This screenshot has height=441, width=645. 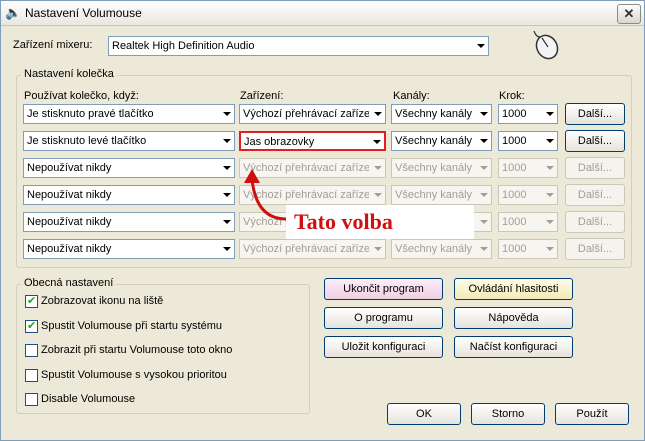 What do you see at coordinates (183, 46) in the screenshot?
I see `mixer-select-value: Realtek High Definition Audio` at bounding box center [183, 46].